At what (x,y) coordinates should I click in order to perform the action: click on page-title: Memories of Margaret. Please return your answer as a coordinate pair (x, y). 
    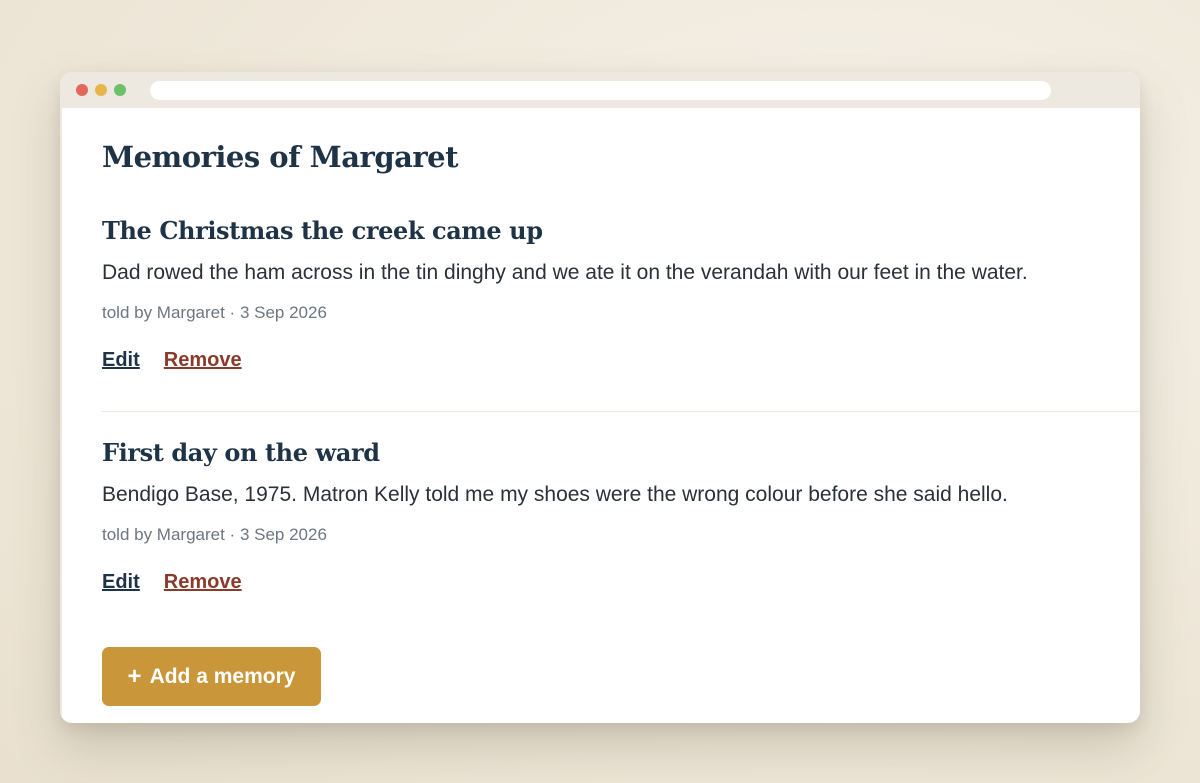
    Looking at the image, I should click on (280, 157).